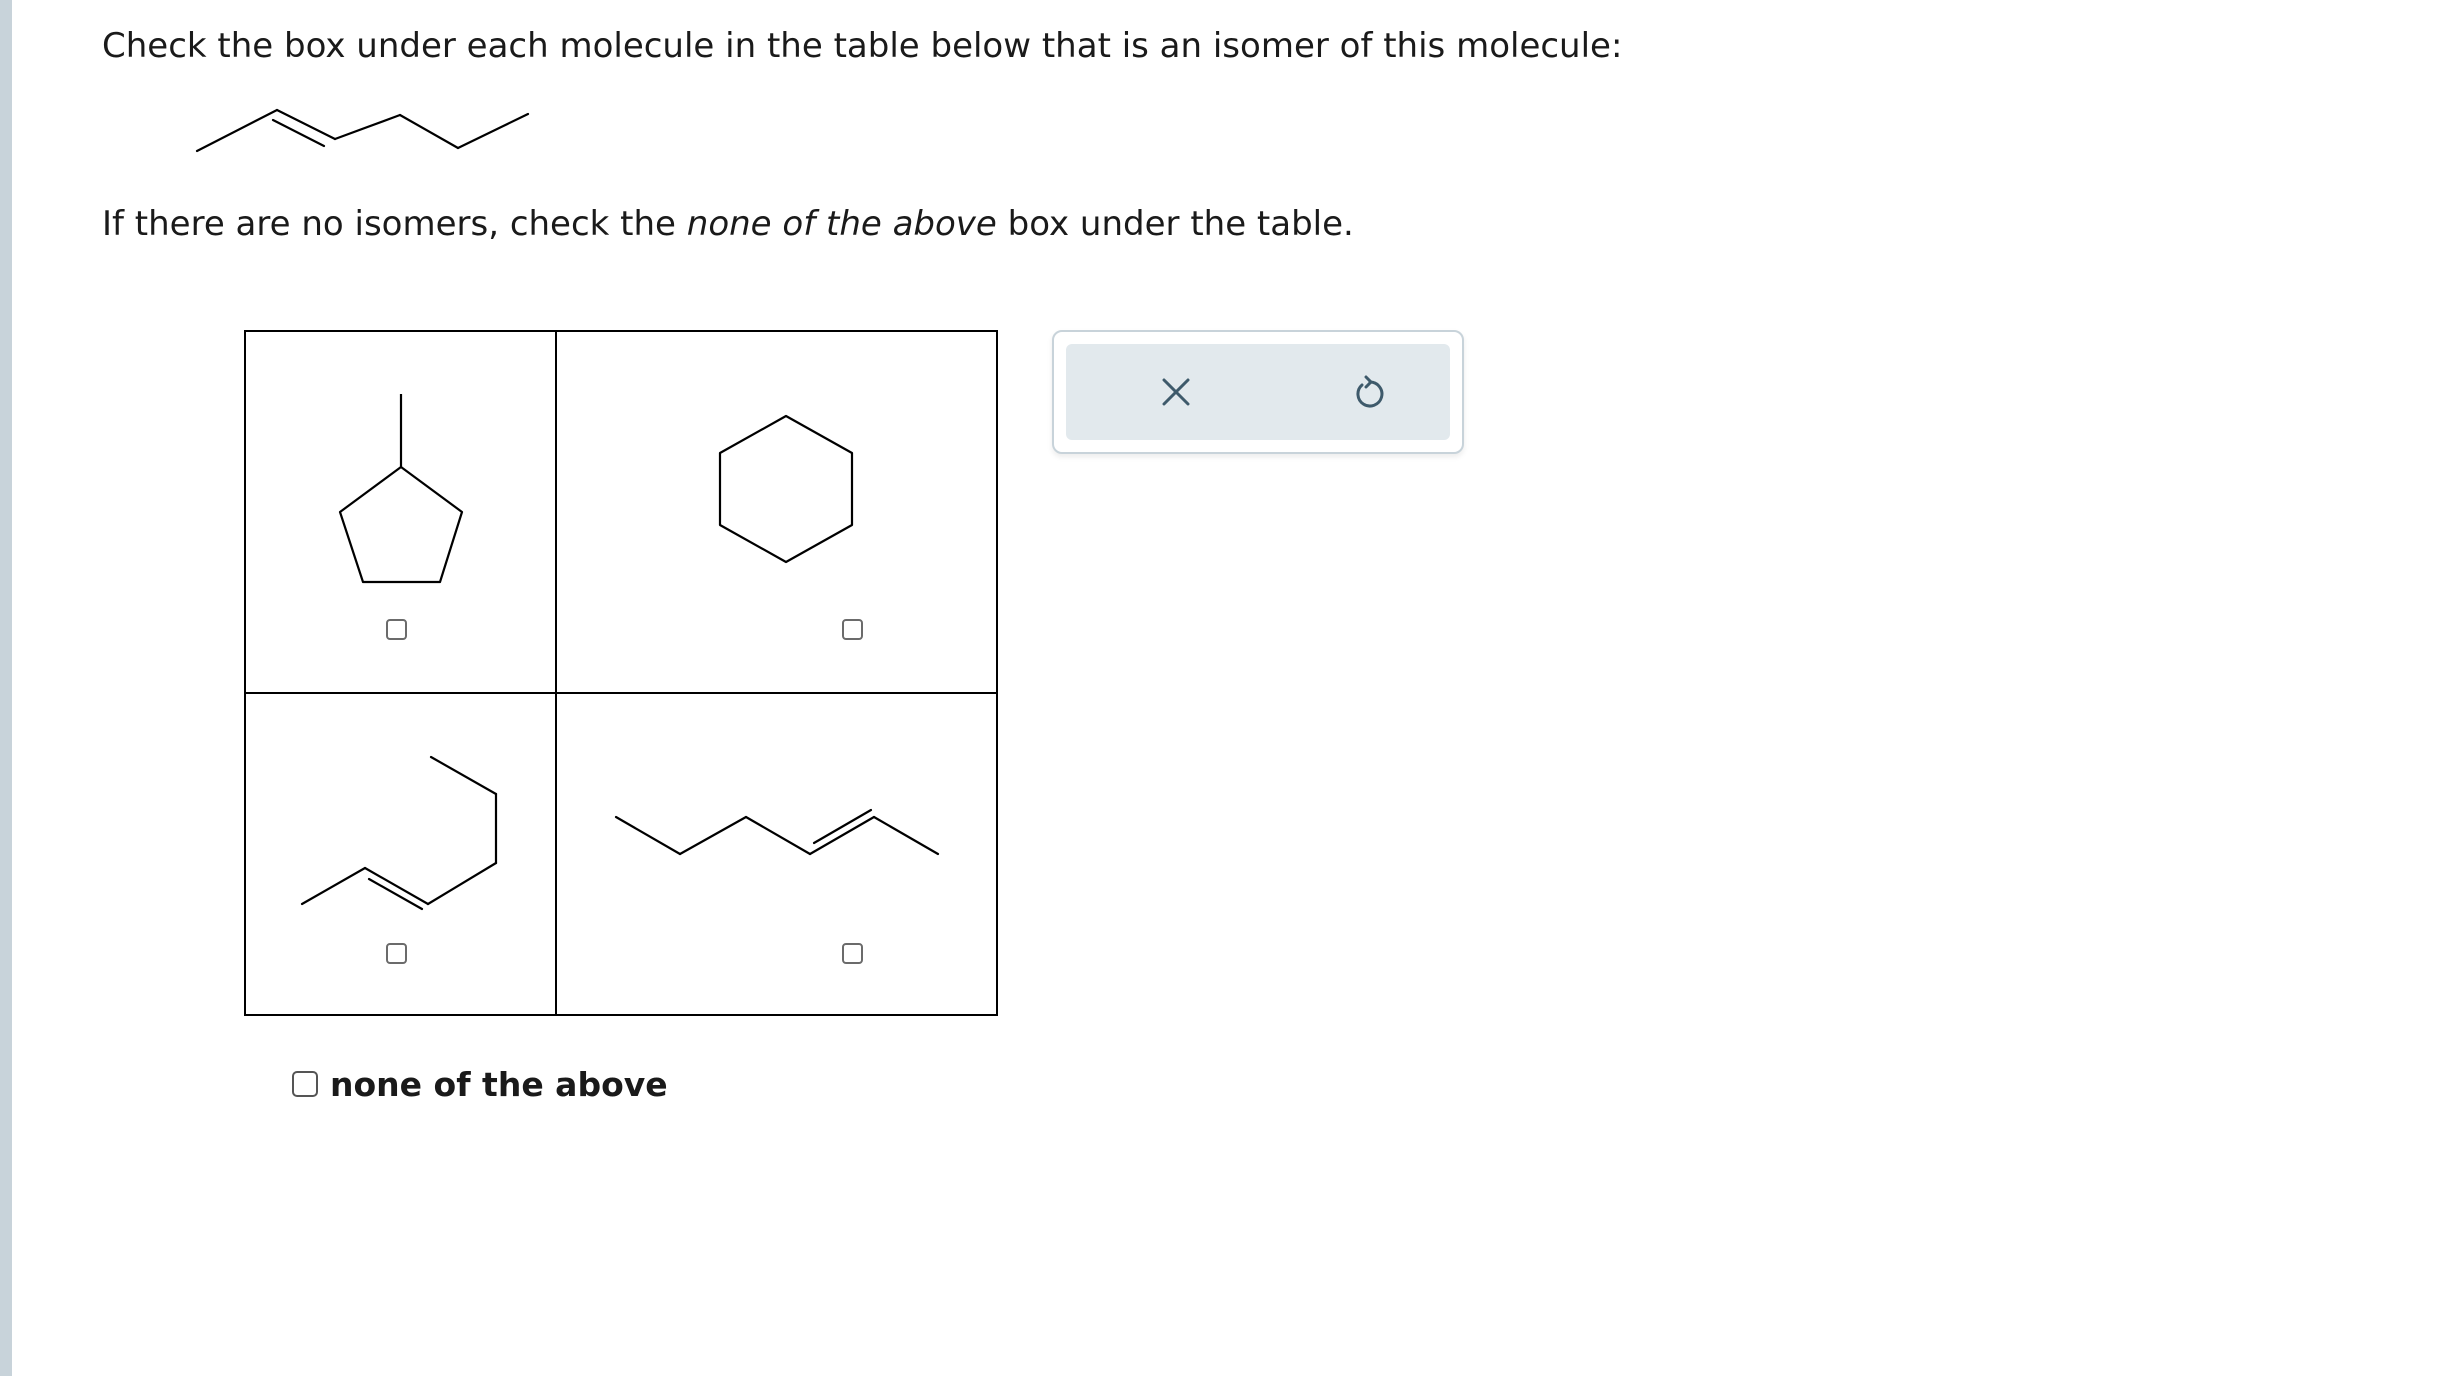 Image resolution: width=2442 pixels, height=1376 pixels. I want to click on target-molecule-structure, so click(362, 130).